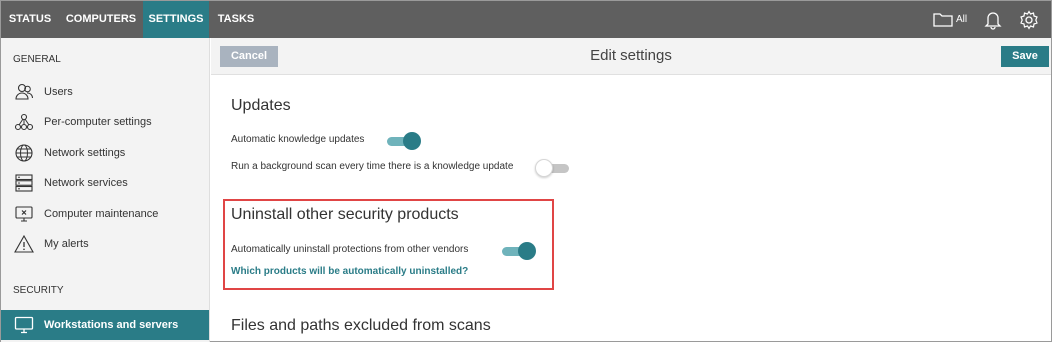  What do you see at coordinates (236, 19) in the screenshot?
I see `nav-tab-tasks: TASKS` at bounding box center [236, 19].